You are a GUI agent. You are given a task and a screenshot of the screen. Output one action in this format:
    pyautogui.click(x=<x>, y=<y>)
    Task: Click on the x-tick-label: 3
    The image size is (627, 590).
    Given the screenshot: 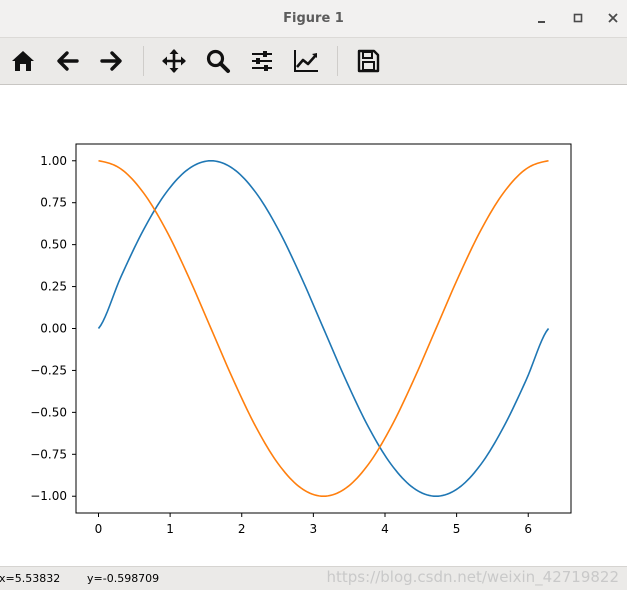 What is the action you would take?
    pyautogui.click(x=314, y=529)
    